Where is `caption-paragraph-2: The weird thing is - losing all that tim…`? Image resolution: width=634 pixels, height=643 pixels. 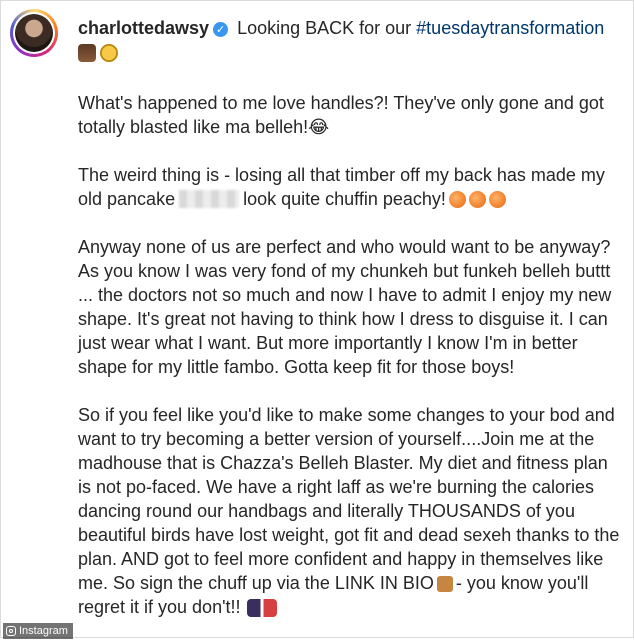 caption-paragraph-2: The weird thing is - losing all that tim… is located at coordinates (350, 187).